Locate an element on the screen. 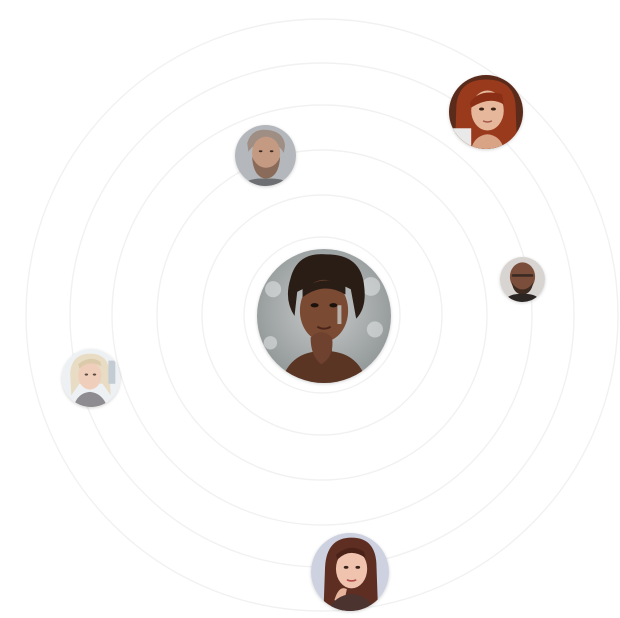  avatar-center is located at coordinates (324, 316).